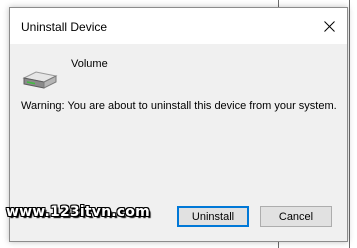  I want to click on watermark-text: www.123itvn.com, so click(78, 212).